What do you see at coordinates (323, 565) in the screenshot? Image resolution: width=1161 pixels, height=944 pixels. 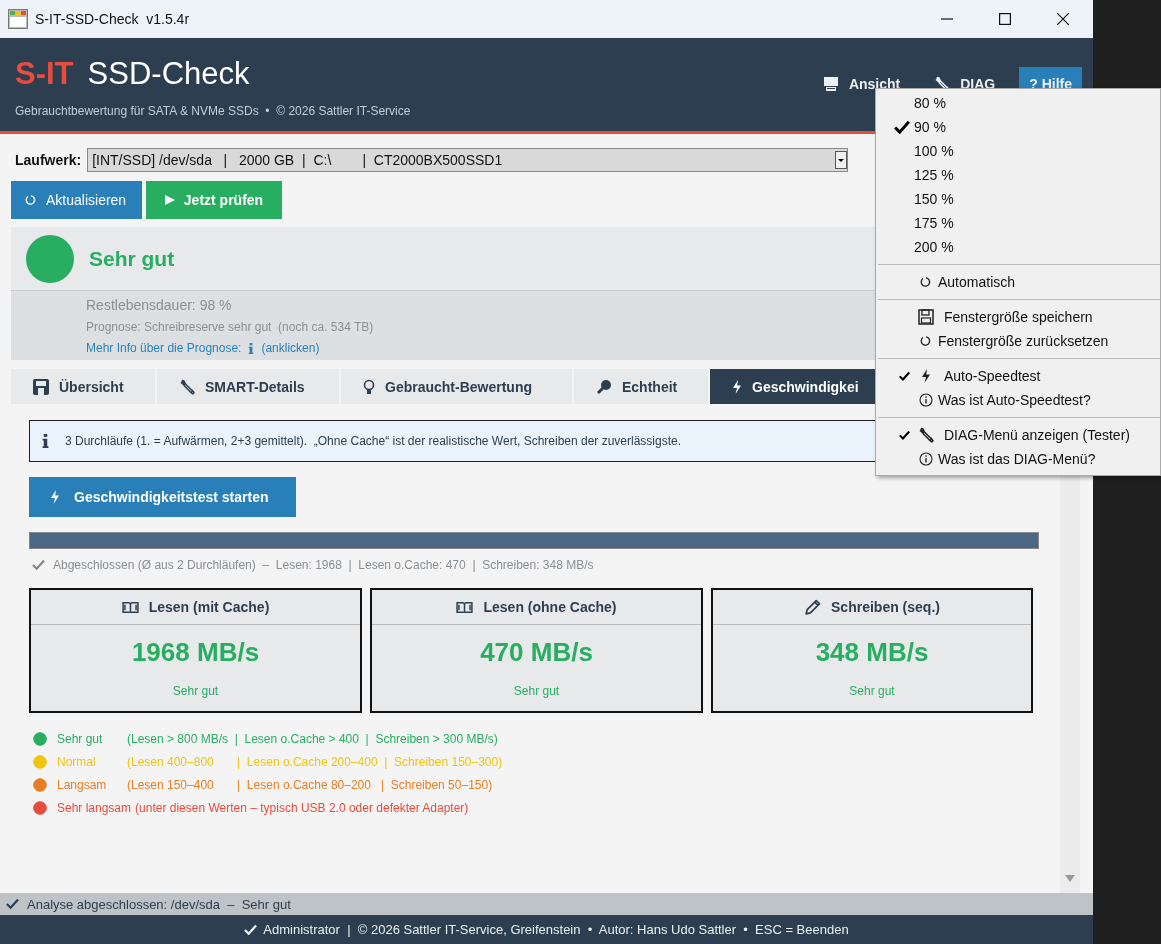 I see `result-text: Abgeschlossen (Ø aus 2 Durchläufen) – Lesen: 1968 | Lesen o.Cache: 470 | Schreiben: 348 MB/s` at bounding box center [323, 565].